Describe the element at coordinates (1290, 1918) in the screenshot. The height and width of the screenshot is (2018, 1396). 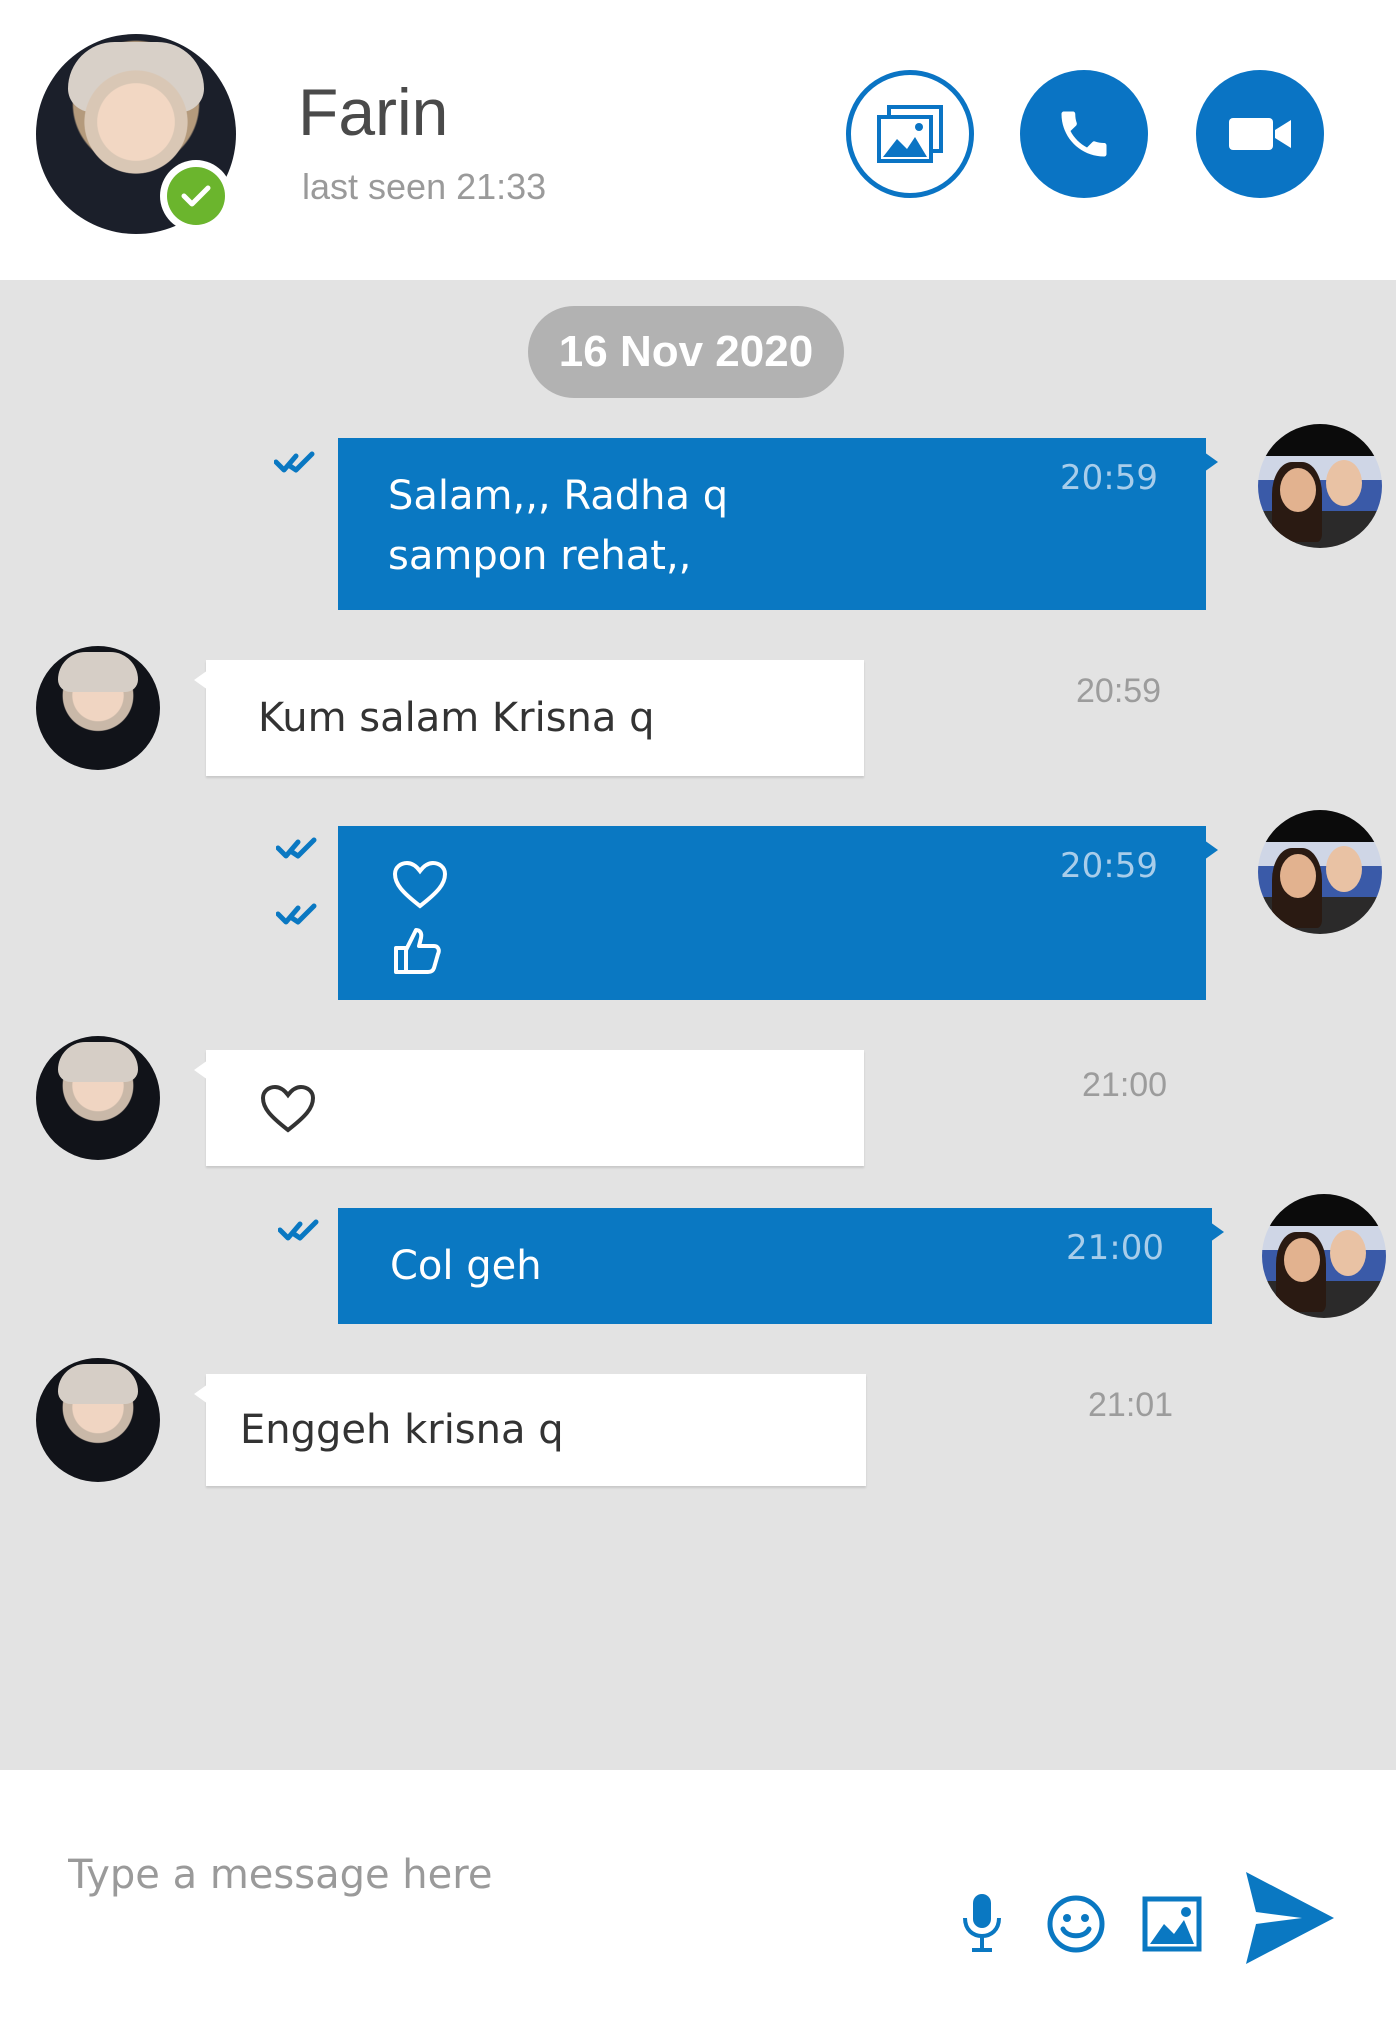
I see `send-icon` at that location.